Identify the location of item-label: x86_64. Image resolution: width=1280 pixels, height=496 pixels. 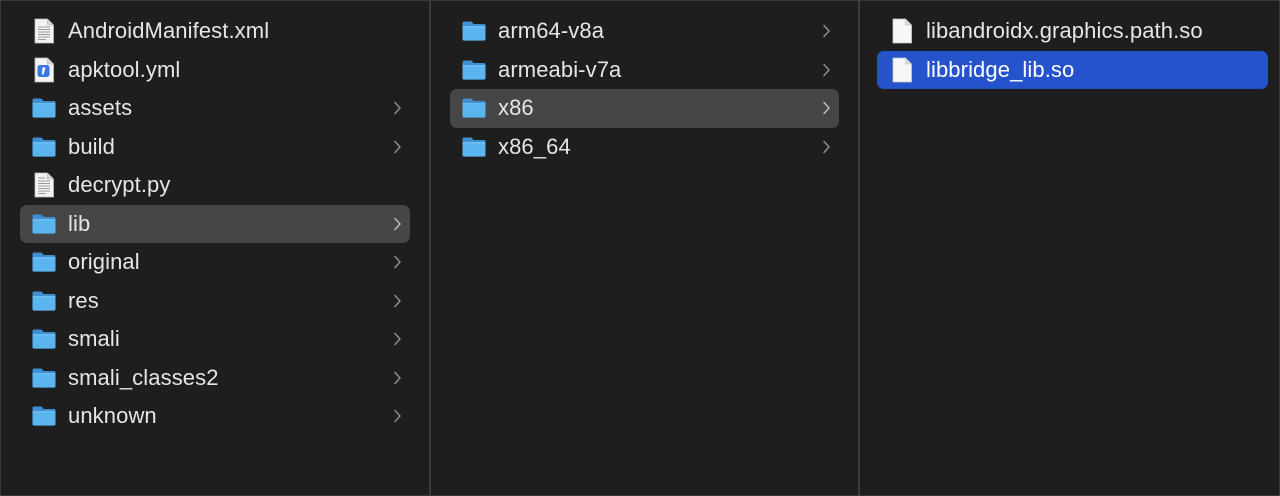
(534, 146).